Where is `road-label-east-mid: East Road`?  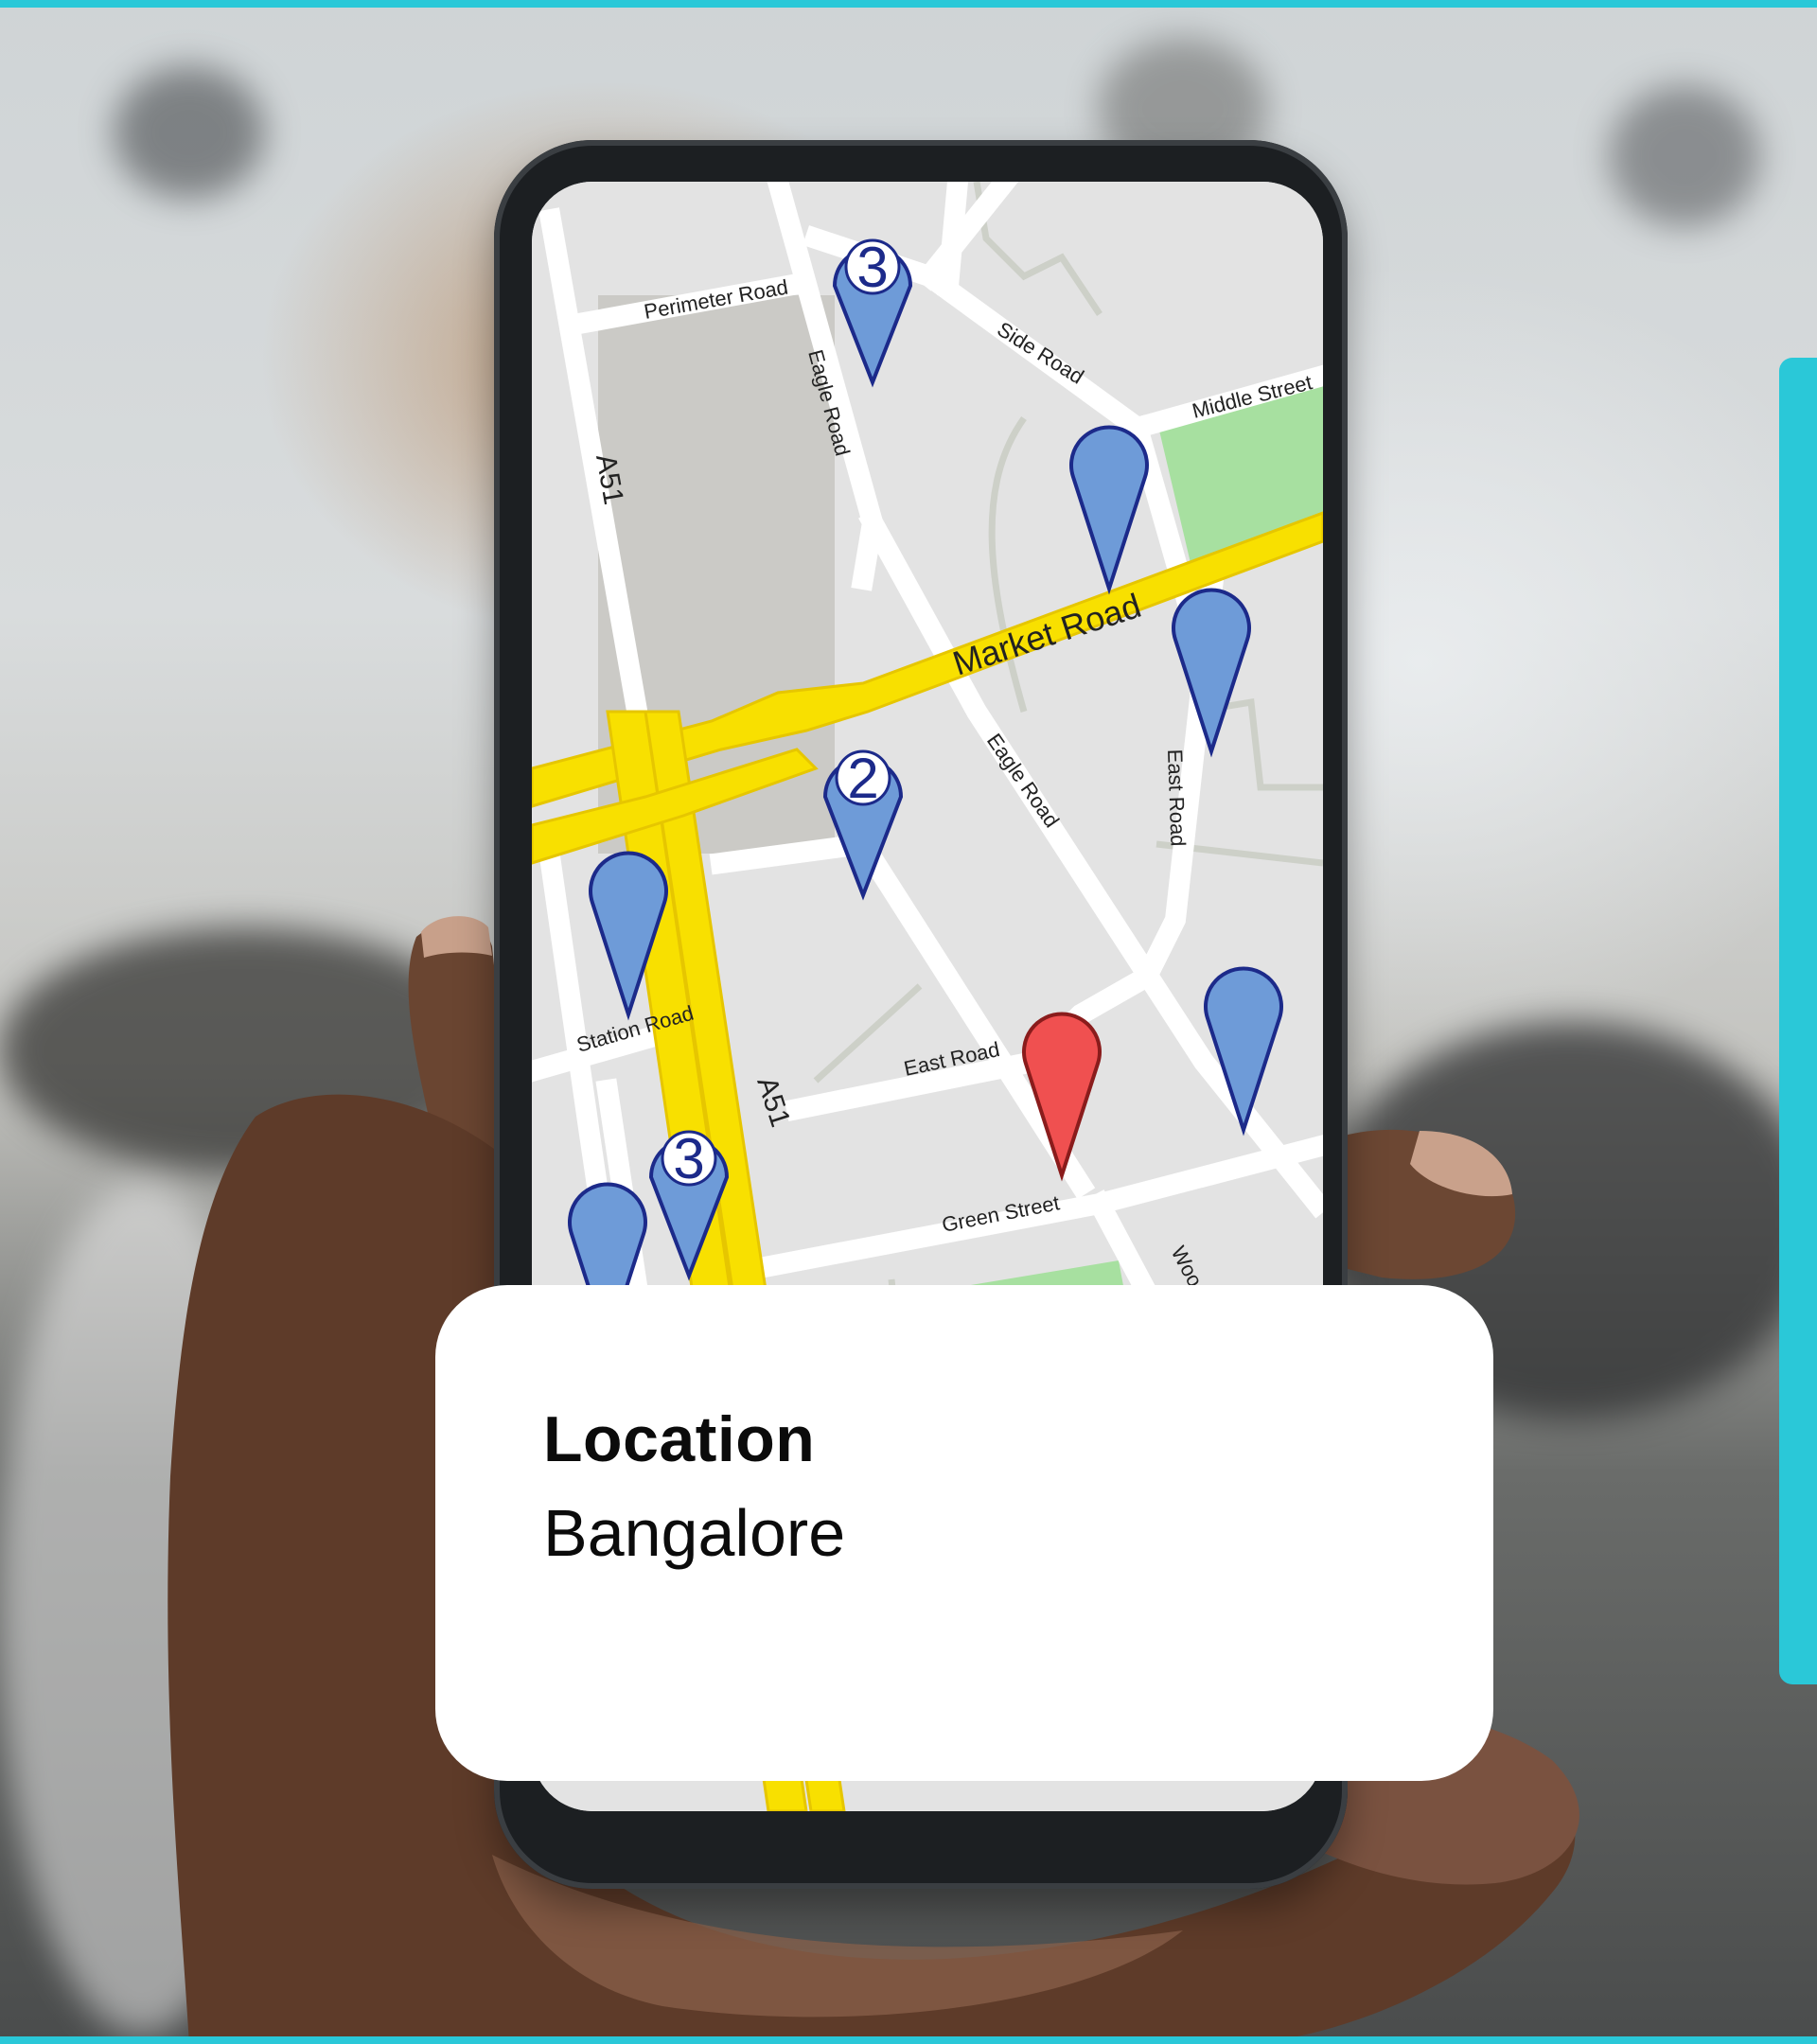 road-label-east-mid: East Road is located at coordinates (1177, 798).